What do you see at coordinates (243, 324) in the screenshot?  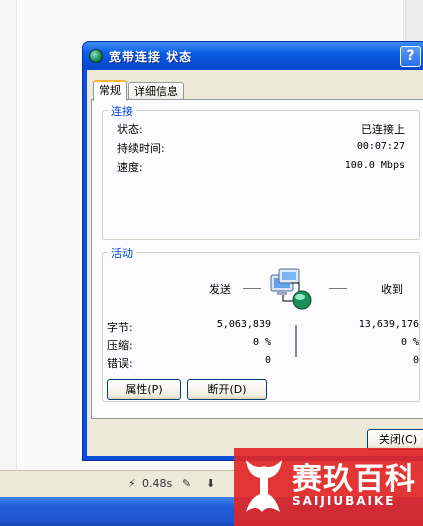 I see `bytes-sent: 5,063,839` at bounding box center [243, 324].